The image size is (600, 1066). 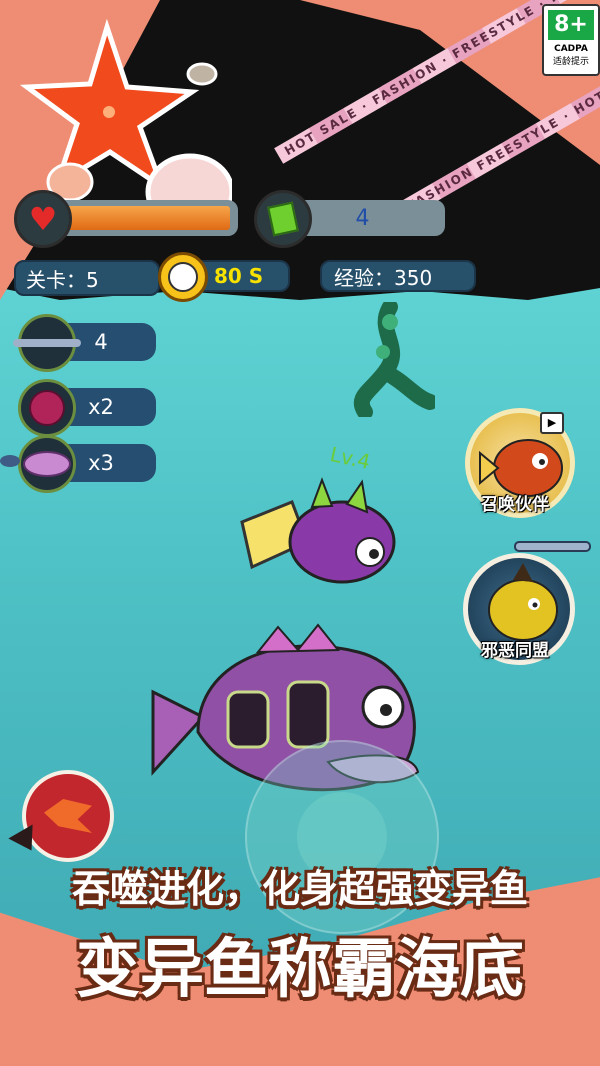 I want to click on age-rating-note: 适龄提示, so click(x=570, y=62).